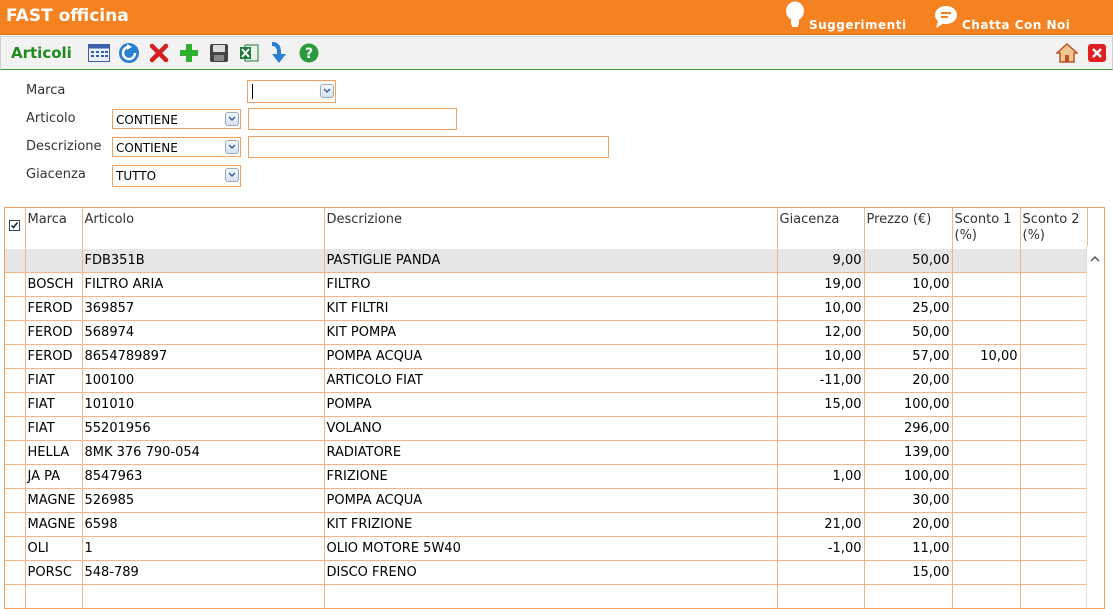 The height and width of the screenshot is (609, 1113). What do you see at coordinates (1095, 257) in the screenshot?
I see `scroll-up-icon` at bounding box center [1095, 257].